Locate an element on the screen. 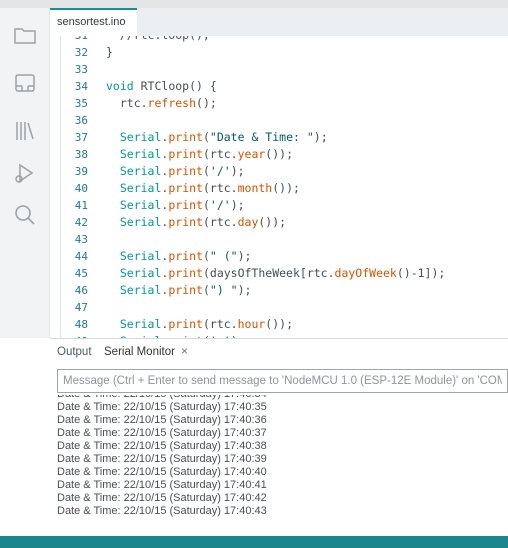 The width and height of the screenshot is (508, 548). code-text: Serial.print("Date & Time: "); is located at coordinates (223, 137).